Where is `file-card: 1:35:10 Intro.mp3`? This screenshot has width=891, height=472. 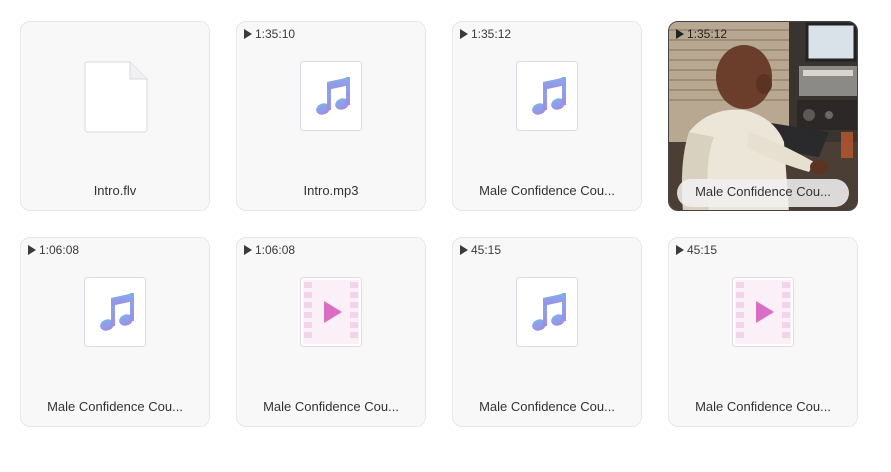
file-card: 1:35:10 Intro.mp3 is located at coordinates (331, 116).